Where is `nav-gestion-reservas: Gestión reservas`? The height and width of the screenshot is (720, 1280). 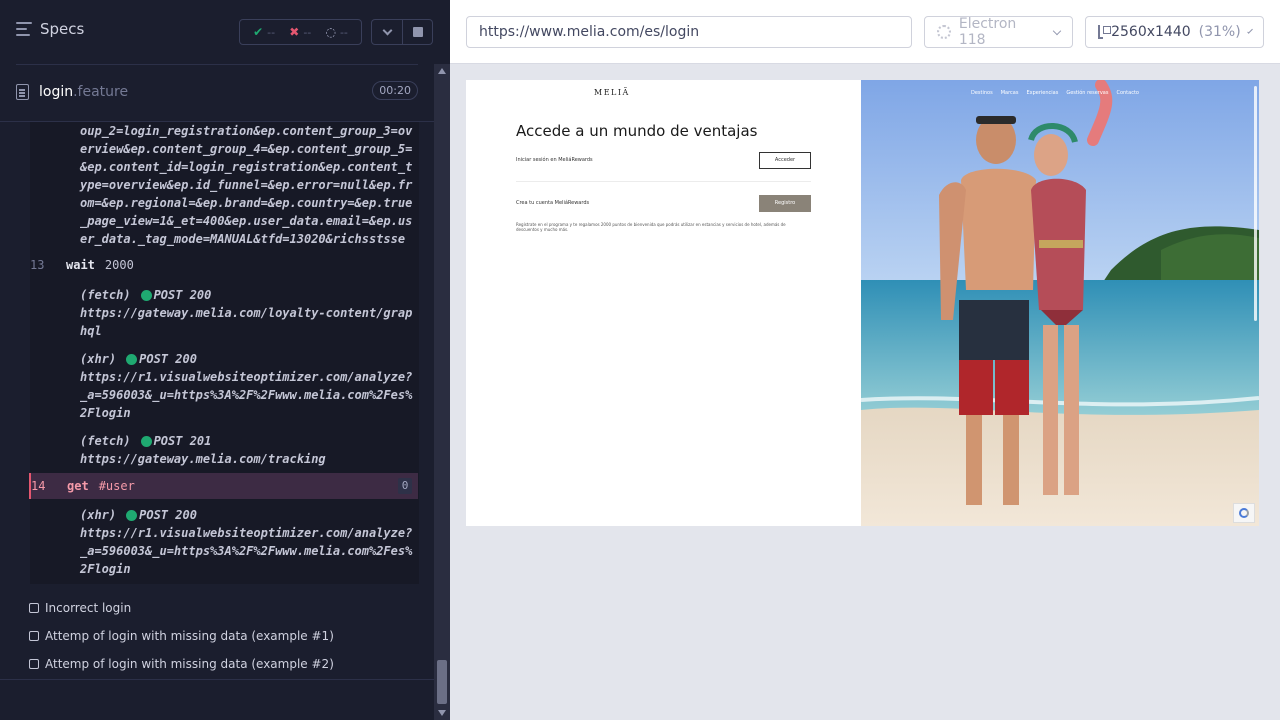 nav-gestion-reservas: Gestión reservas is located at coordinates (1087, 93).